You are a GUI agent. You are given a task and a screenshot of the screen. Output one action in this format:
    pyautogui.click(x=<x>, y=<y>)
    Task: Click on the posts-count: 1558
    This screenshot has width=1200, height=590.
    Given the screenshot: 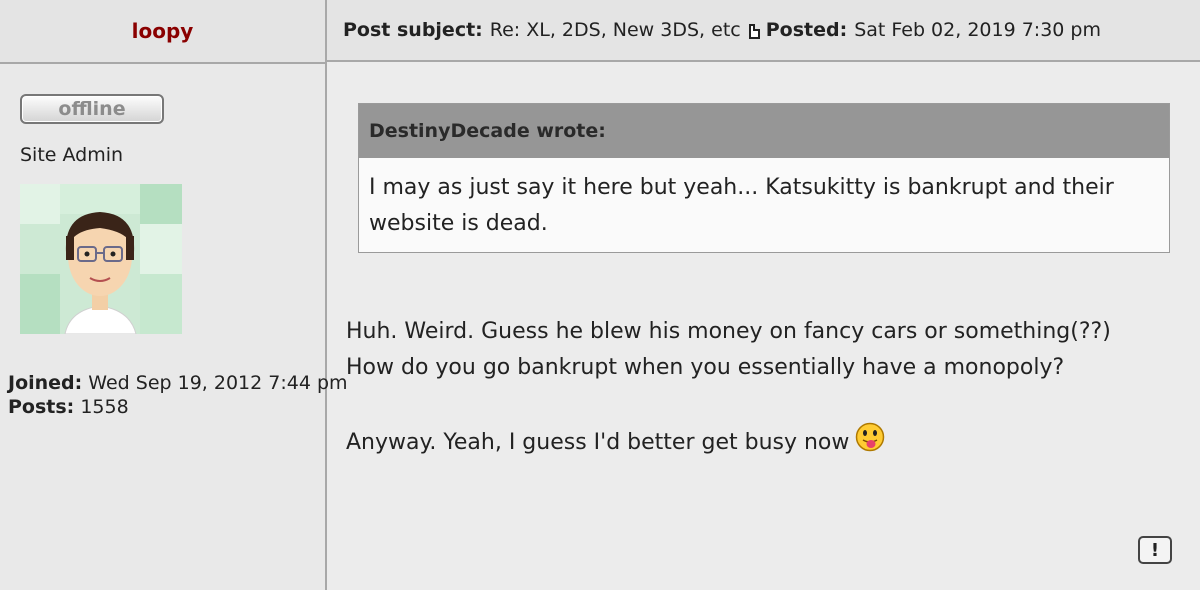 What is the action you would take?
    pyautogui.click(x=104, y=407)
    